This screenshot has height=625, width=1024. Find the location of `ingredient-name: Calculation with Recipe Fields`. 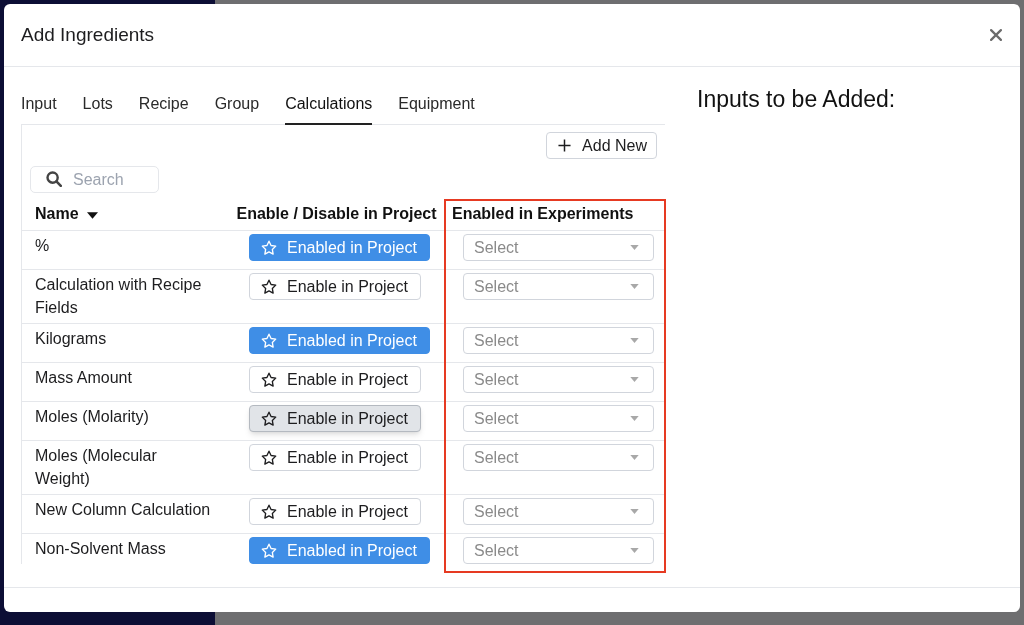

ingredient-name: Calculation with Recipe Fields is located at coordinates (119, 296).